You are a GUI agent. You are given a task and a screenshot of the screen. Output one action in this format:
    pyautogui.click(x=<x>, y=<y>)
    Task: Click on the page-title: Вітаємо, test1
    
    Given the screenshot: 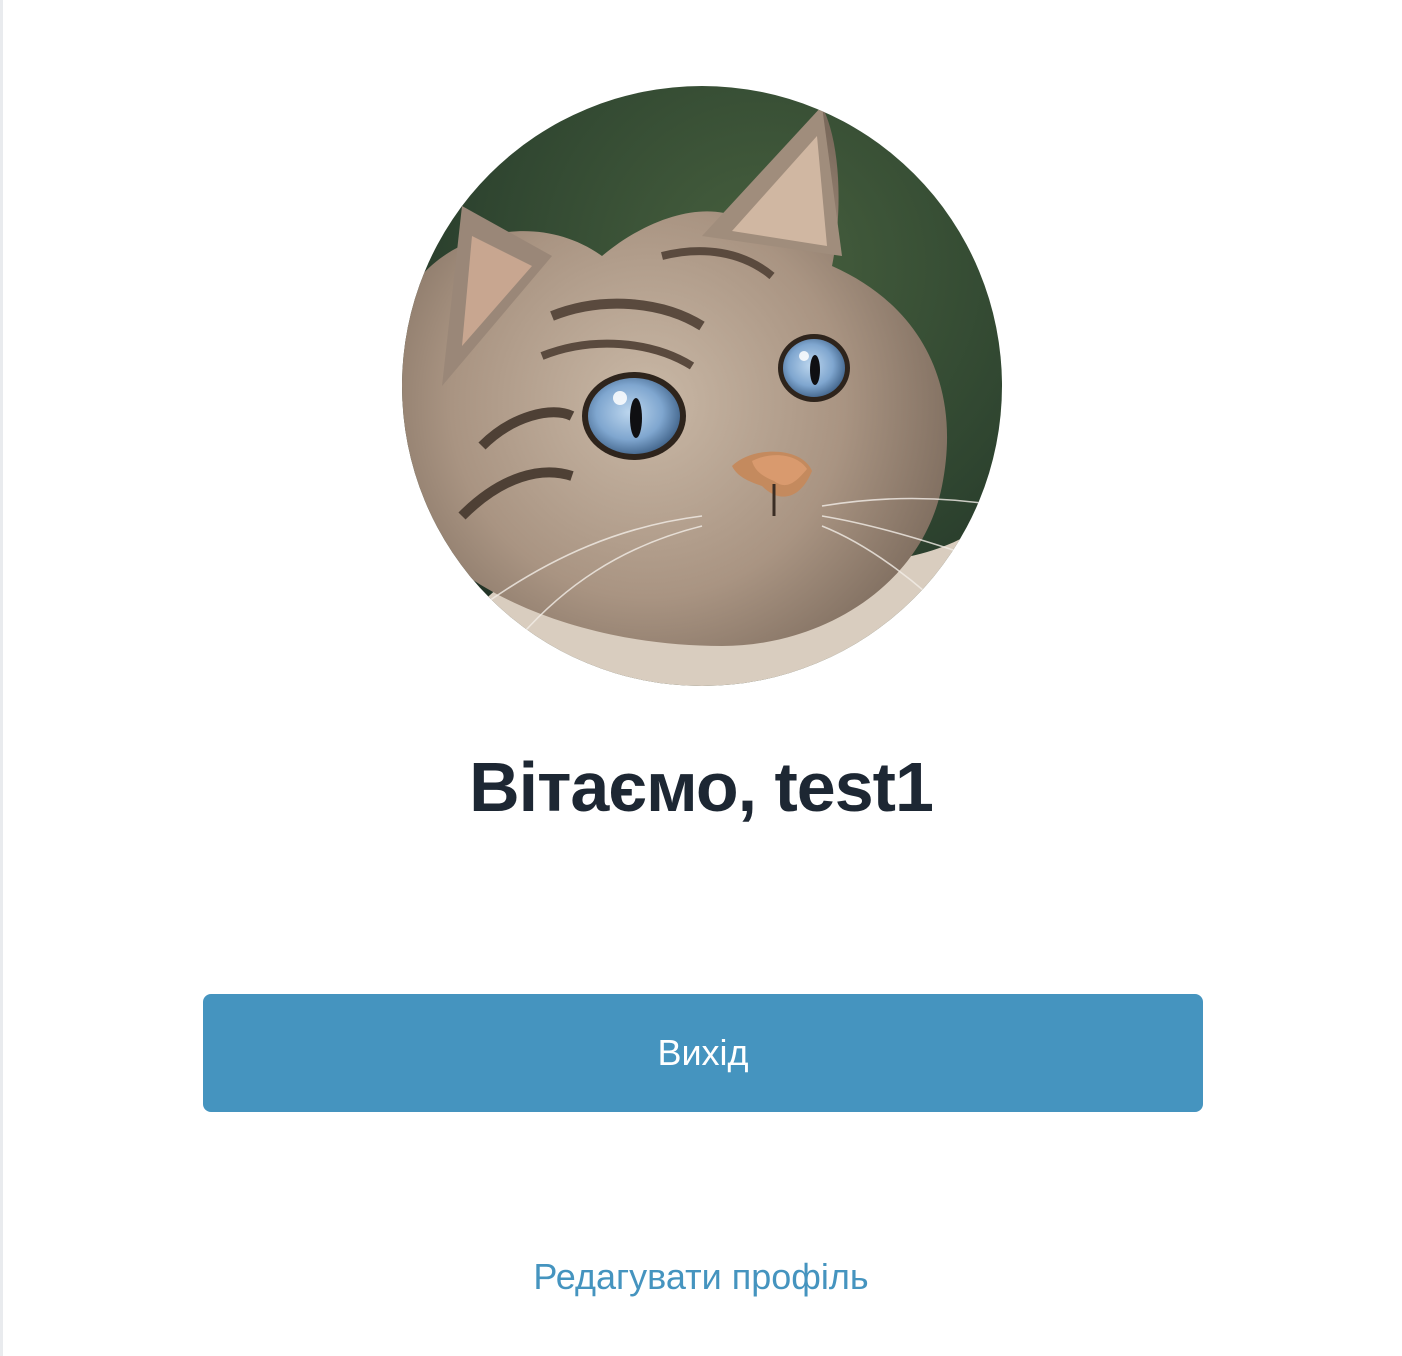 What is the action you would take?
    pyautogui.click(x=701, y=787)
    